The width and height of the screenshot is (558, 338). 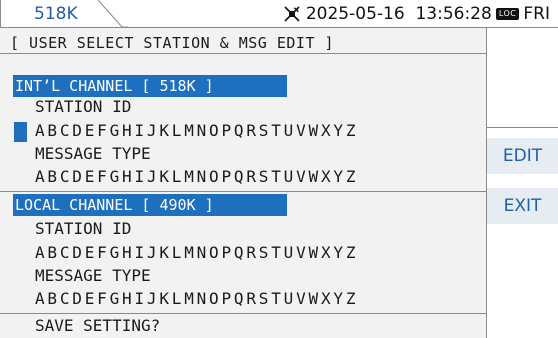 What do you see at coordinates (196, 131) in the screenshot?
I see `intl-station-value: ABCDEFGHIJKLMNOPQRSTUVWXYZ` at bounding box center [196, 131].